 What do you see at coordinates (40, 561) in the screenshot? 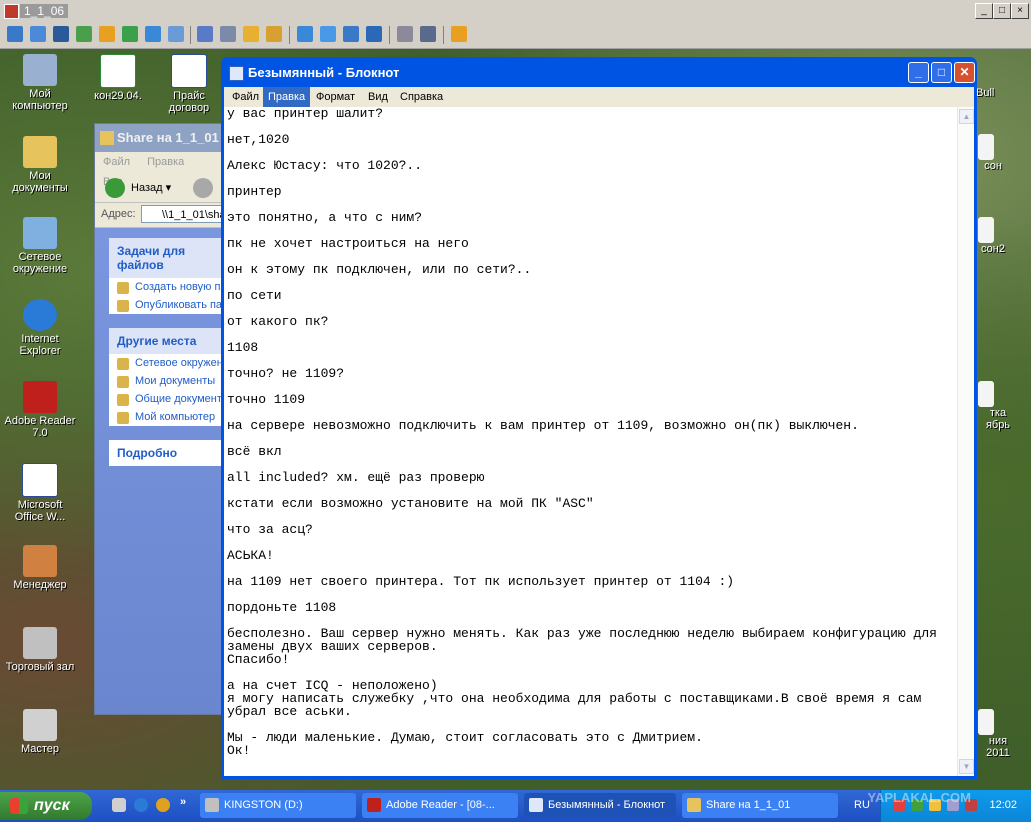
I see `manager-icon` at bounding box center [40, 561].